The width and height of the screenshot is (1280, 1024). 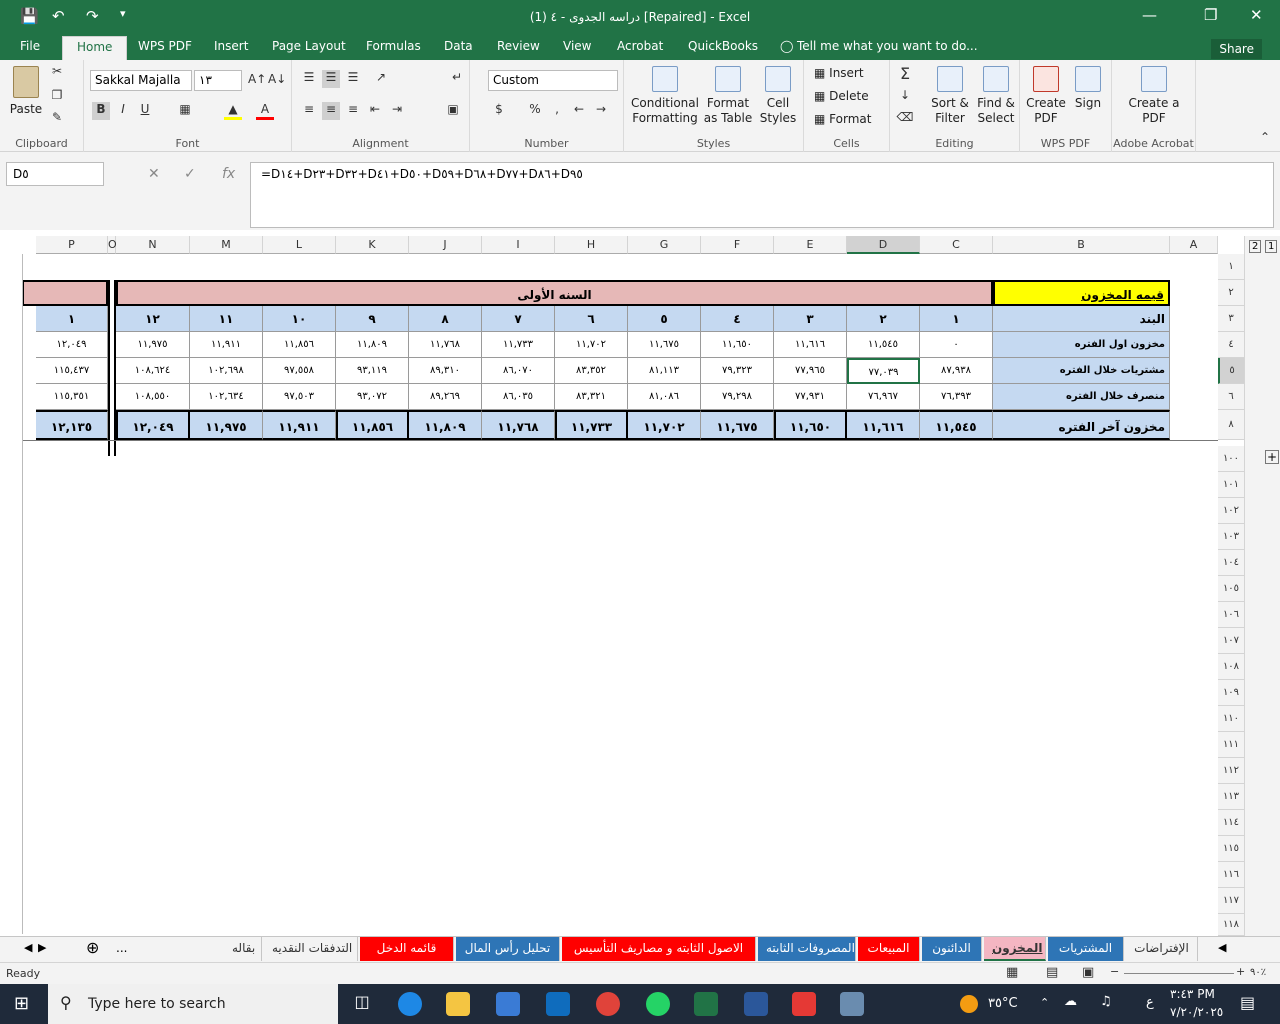 I want to click on outlook-icon, so click(x=558, y=1004).